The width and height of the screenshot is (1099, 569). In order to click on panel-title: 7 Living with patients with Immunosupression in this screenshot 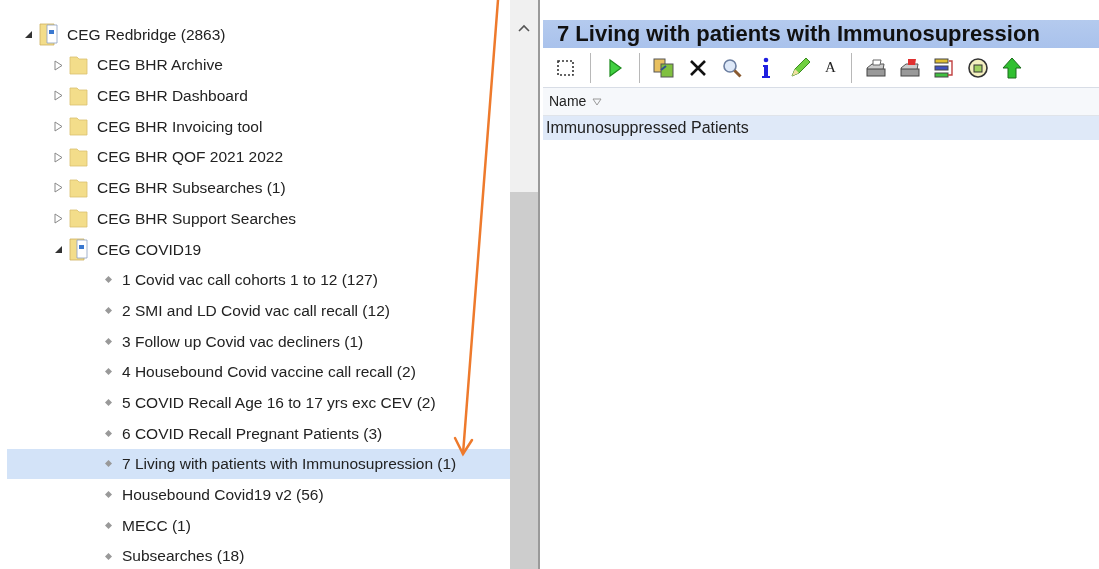, I will do `click(821, 34)`.